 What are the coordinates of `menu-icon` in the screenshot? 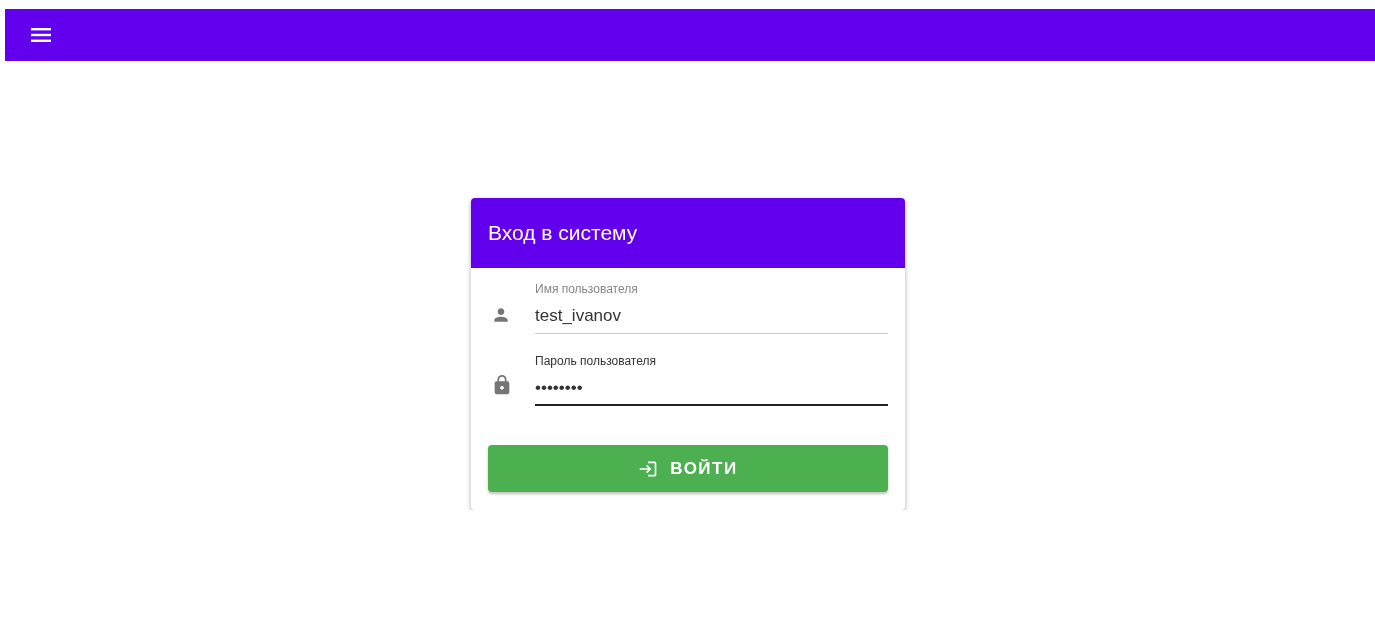 It's located at (41, 35).